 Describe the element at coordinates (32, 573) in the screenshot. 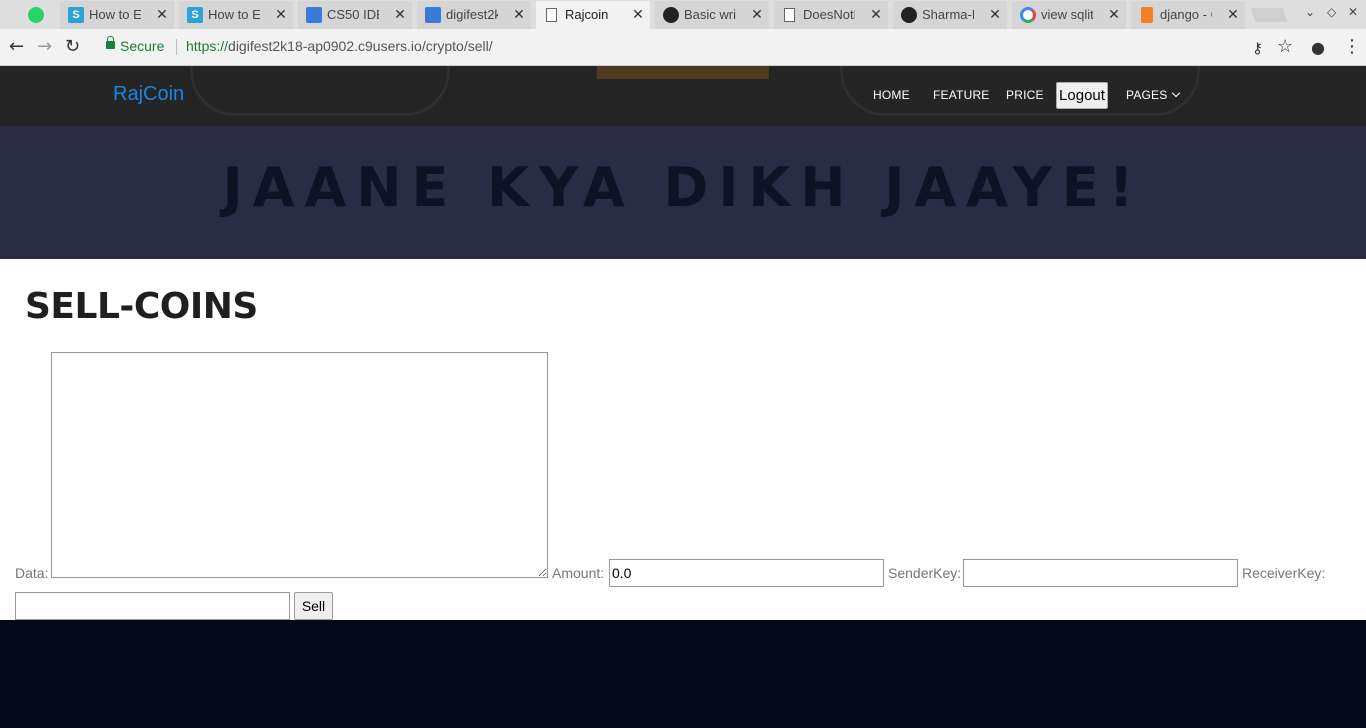

I see `data-label: Data:` at that location.